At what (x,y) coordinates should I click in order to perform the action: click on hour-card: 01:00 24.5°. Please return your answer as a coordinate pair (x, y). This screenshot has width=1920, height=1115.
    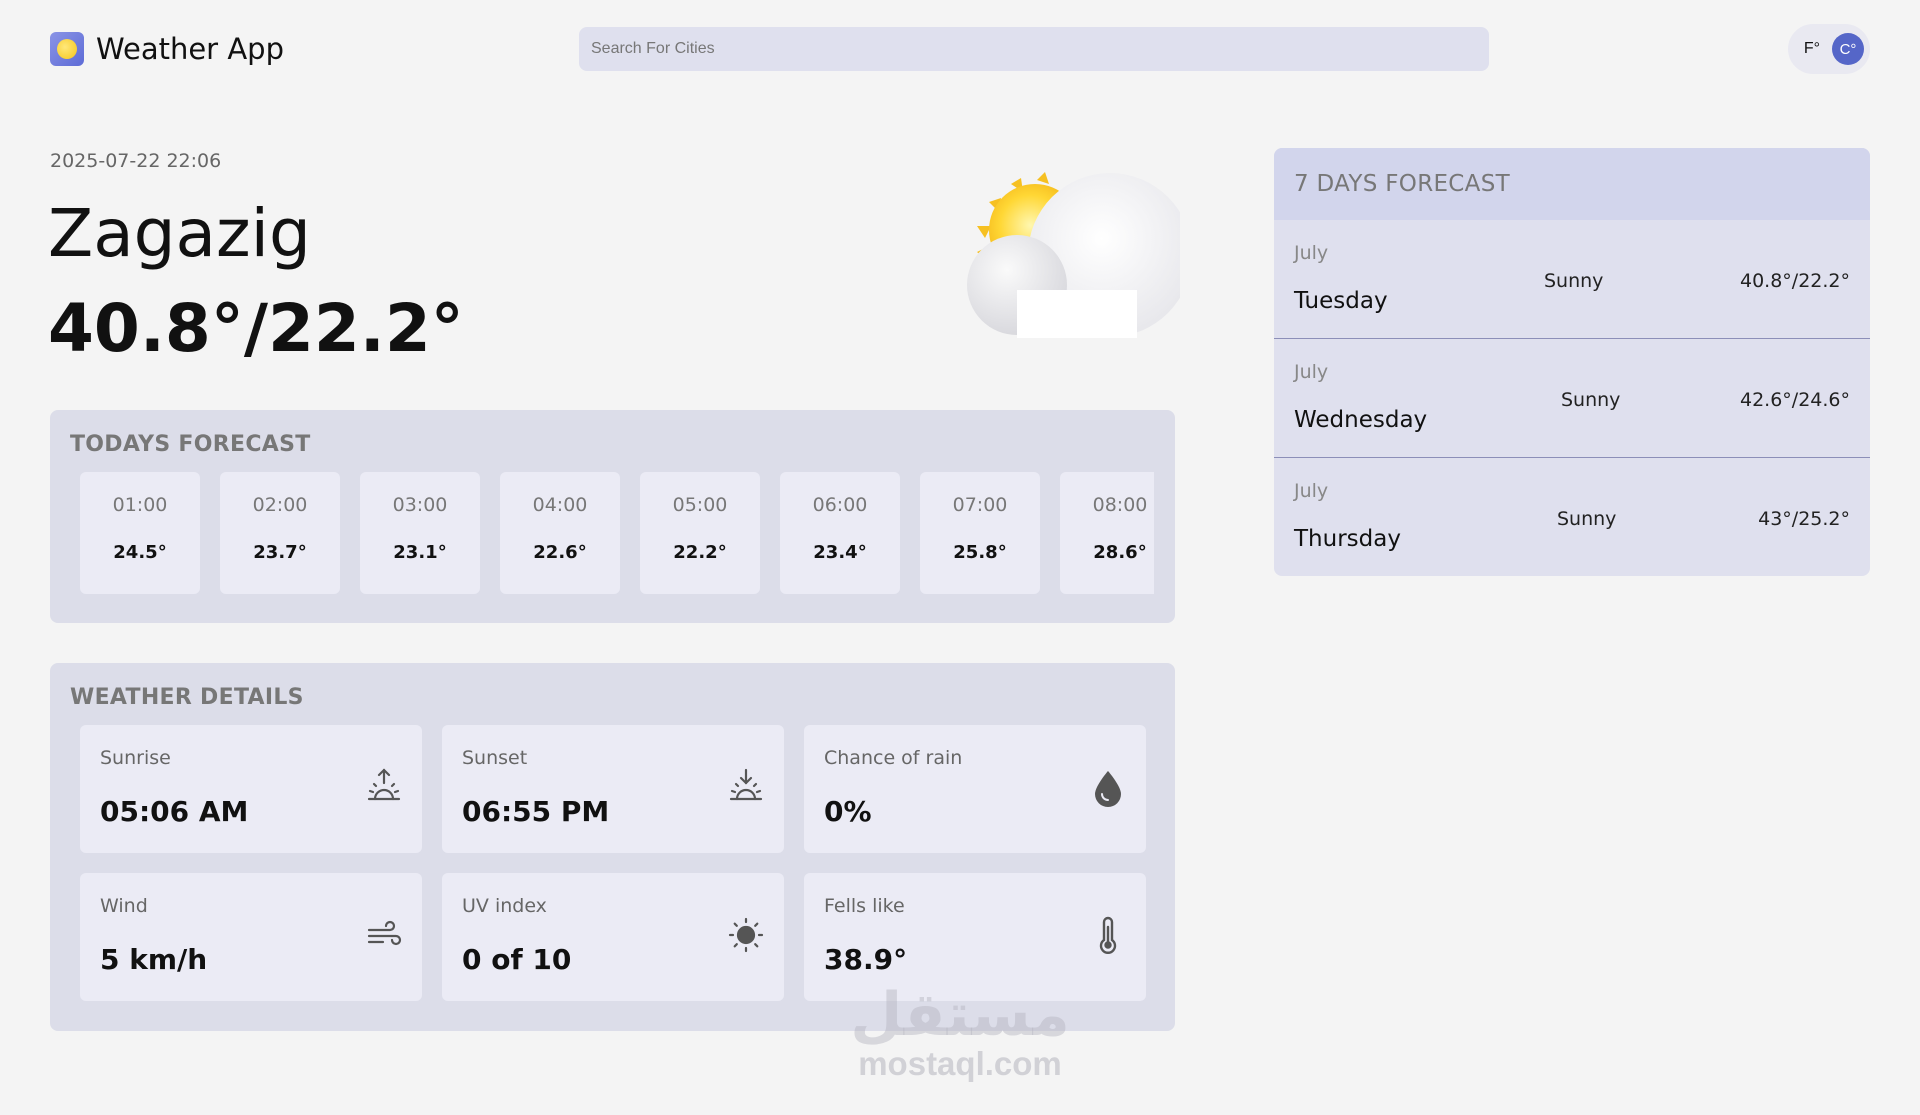
    Looking at the image, I should click on (140, 533).